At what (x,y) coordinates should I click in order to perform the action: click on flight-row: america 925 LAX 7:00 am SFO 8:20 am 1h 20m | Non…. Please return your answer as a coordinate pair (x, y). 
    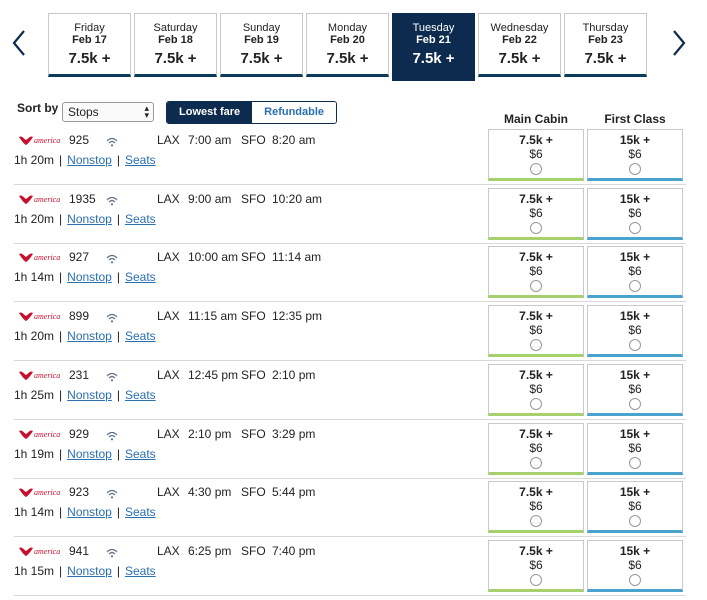
    Looking at the image, I should click on (350, 156).